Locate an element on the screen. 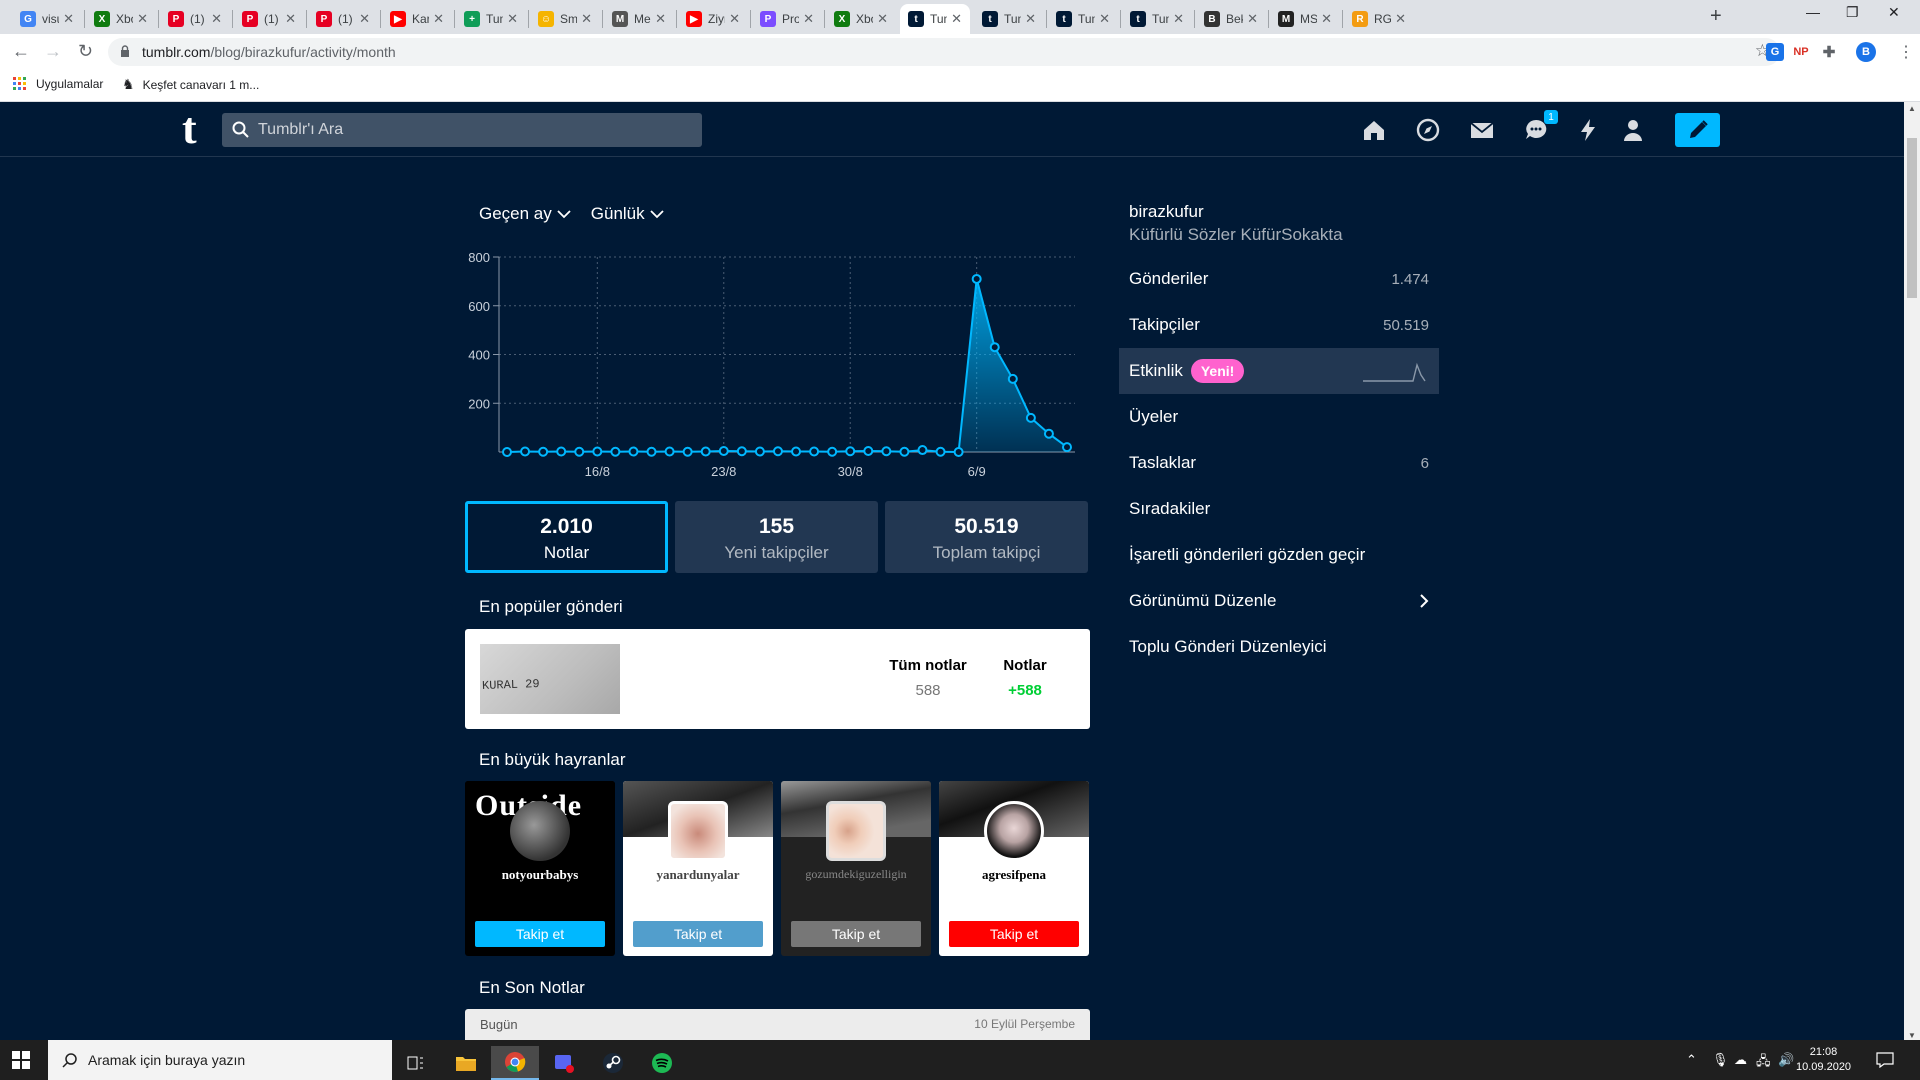  spotify-taskbar-icon is located at coordinates (662, 1063).